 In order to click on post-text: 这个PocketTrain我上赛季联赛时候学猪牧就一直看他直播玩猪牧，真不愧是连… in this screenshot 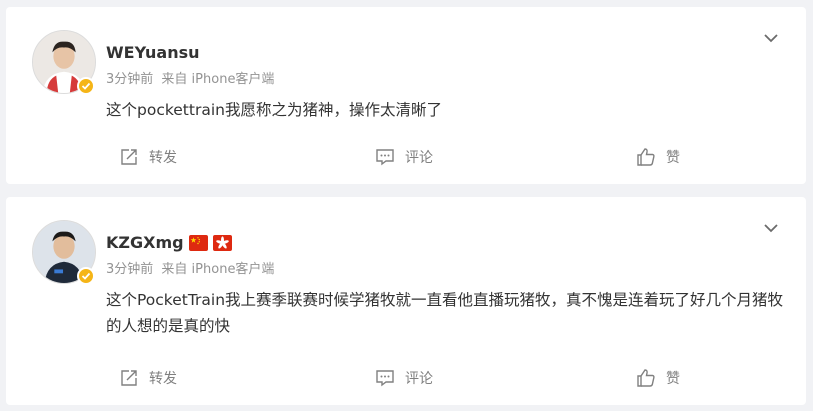, I will do `click(445, 313)`.